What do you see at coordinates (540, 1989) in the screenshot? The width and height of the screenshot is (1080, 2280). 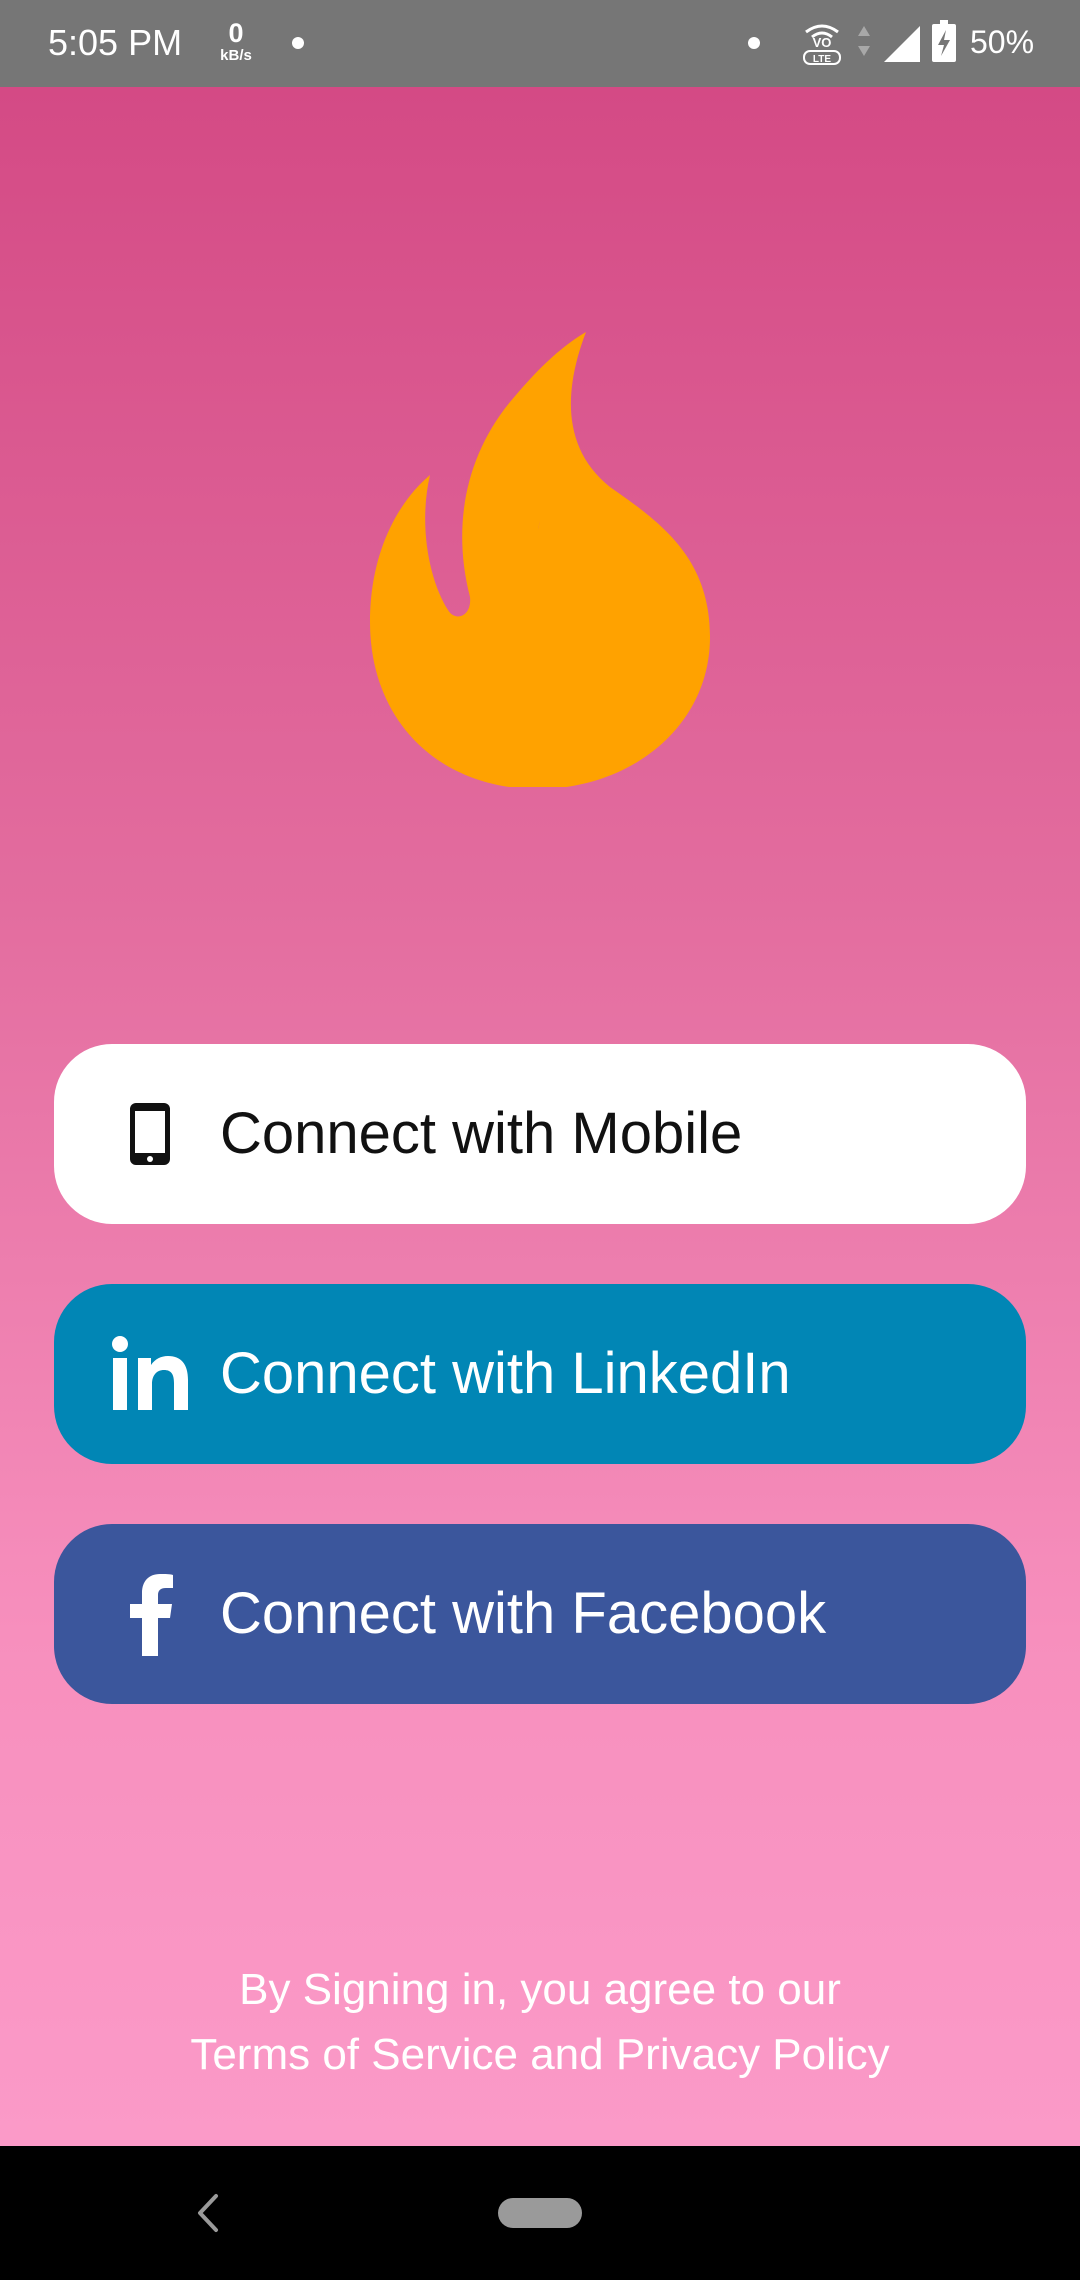 I see `terms-notice-line1: By Signing in, you agree to our` at bounding box center [540, 1989].